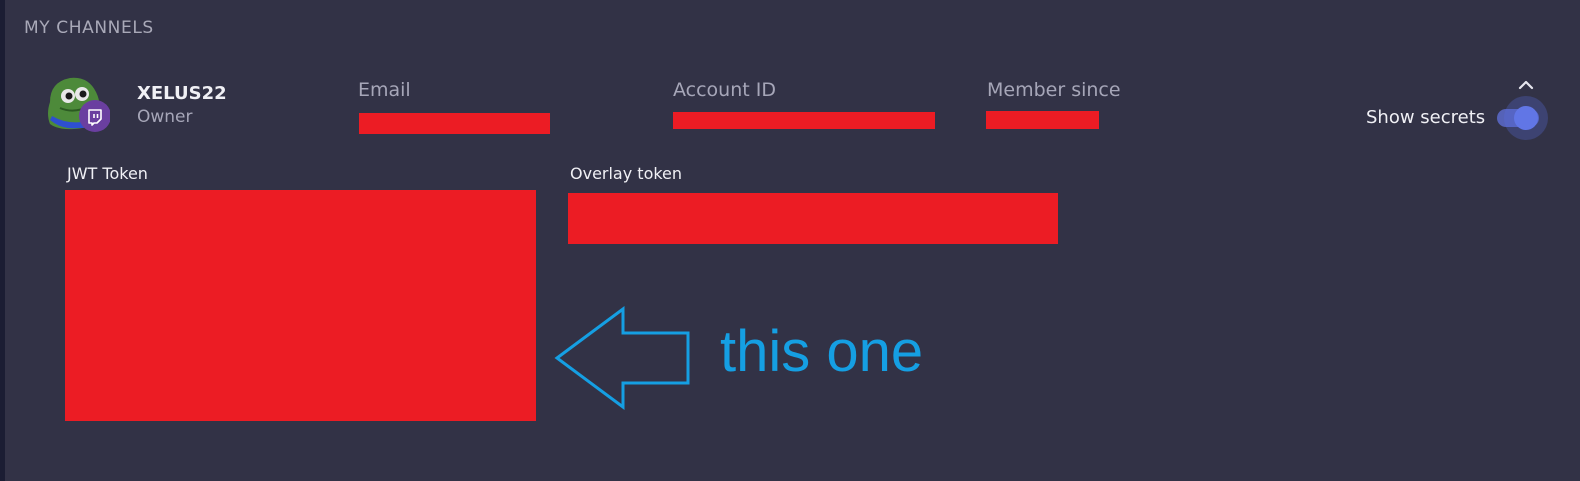  What do you see at coordinates (89, 28) in the screenshot?
I see `section-title: MY CHANNELS` at bounding box center [89, 28].